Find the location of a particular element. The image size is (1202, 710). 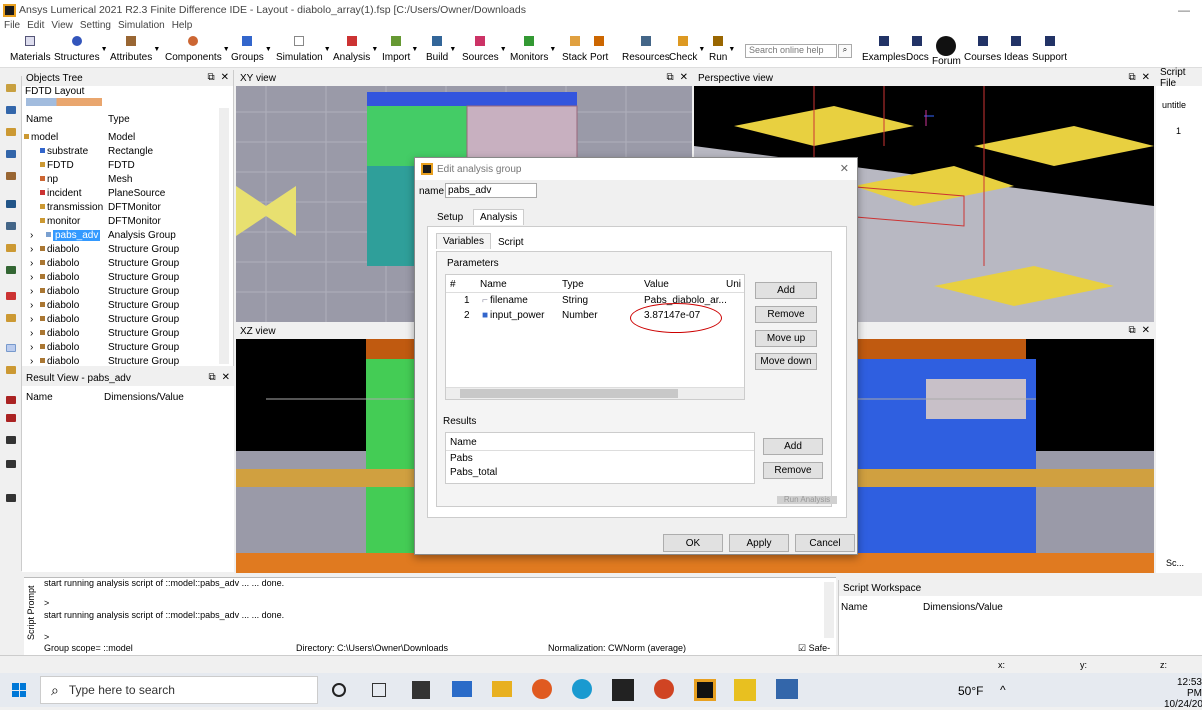

file-explorer-icon is located at coordinates (502, 689).